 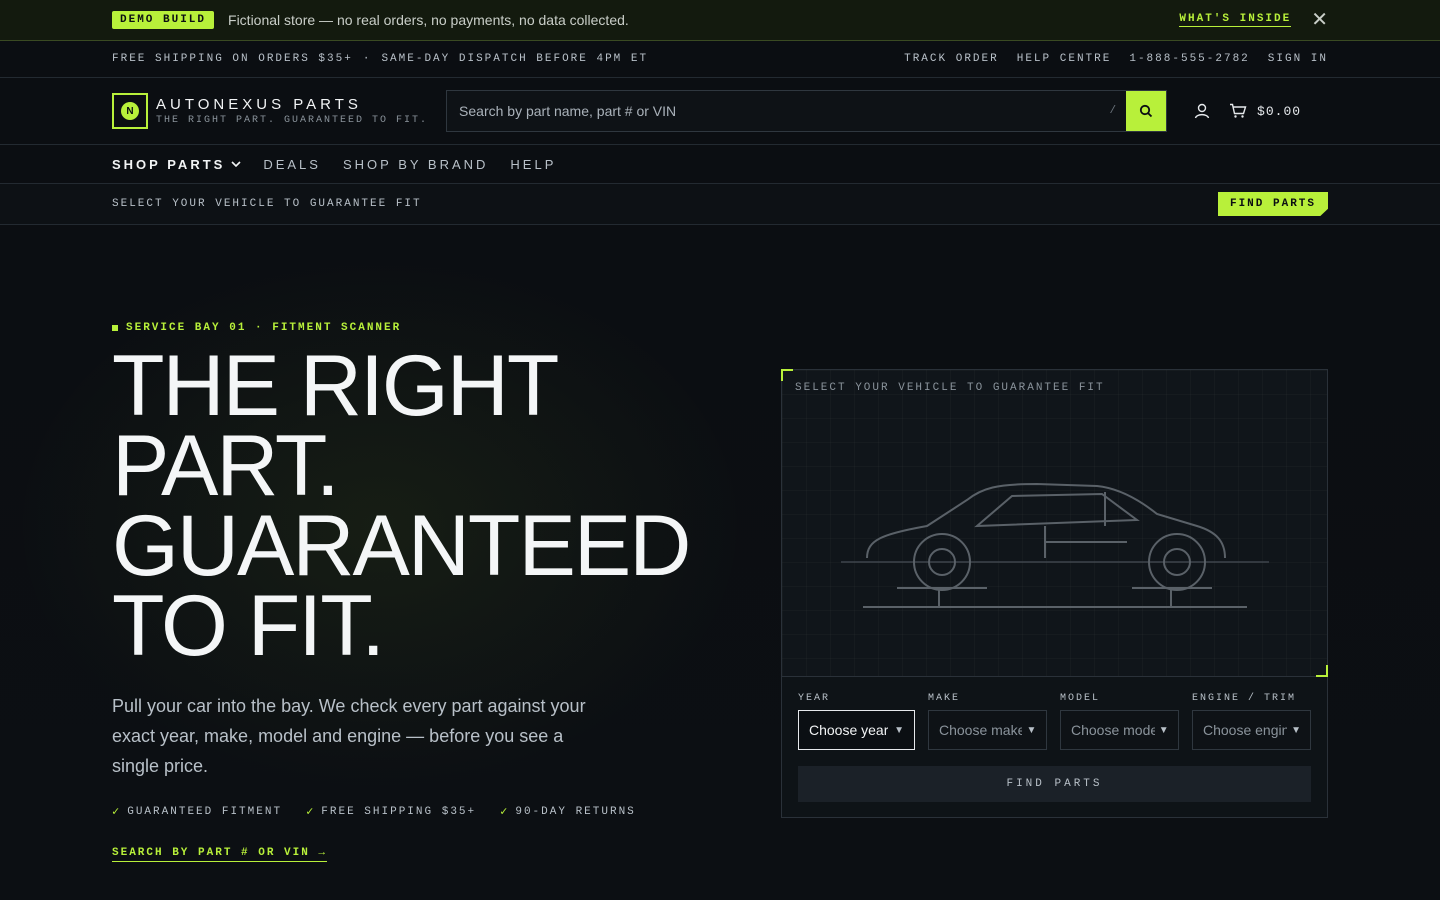 I want to click on engine-select: Choose engine ▼, so click(x=1251, y=730).